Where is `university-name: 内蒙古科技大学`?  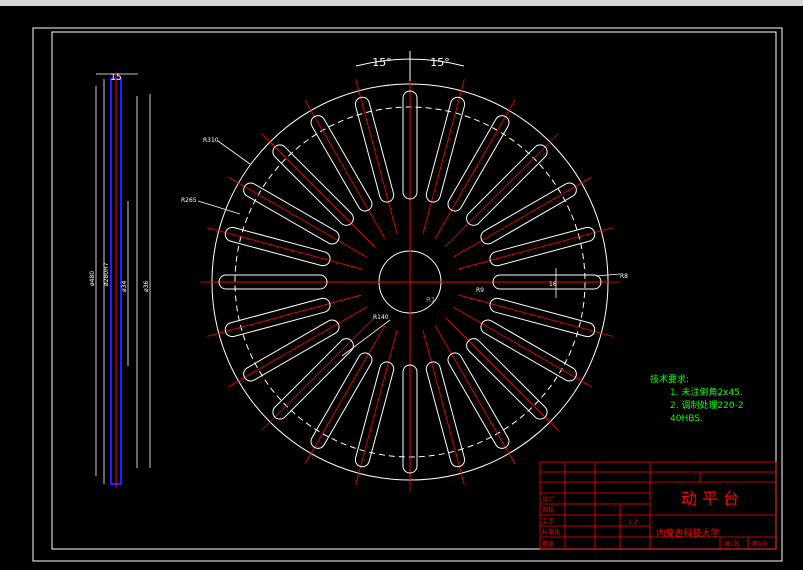 university-name: 内蒙古科技大学 is located at coordinates (687, 533).